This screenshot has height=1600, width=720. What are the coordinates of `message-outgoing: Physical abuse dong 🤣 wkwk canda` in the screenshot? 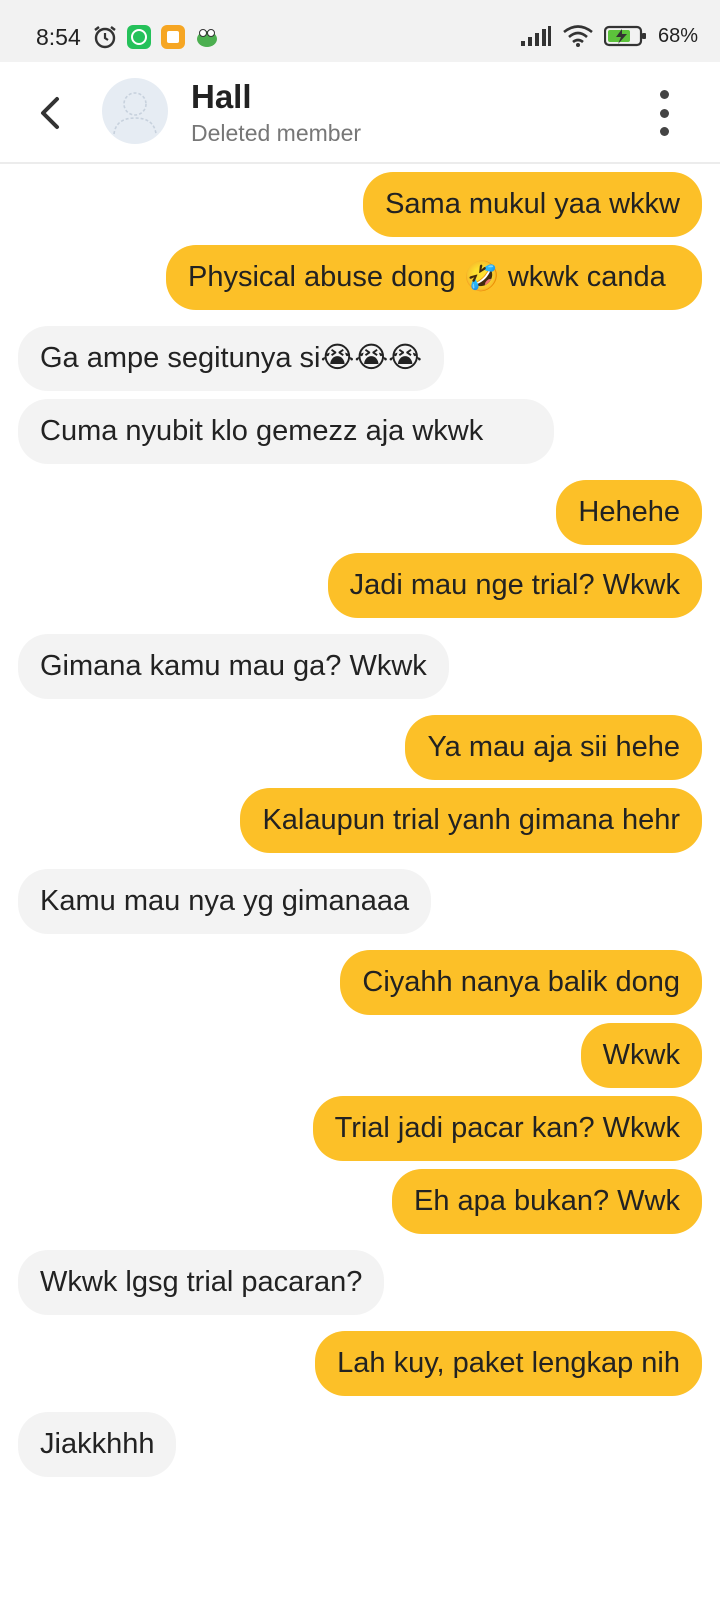 It's located at (360, 277).